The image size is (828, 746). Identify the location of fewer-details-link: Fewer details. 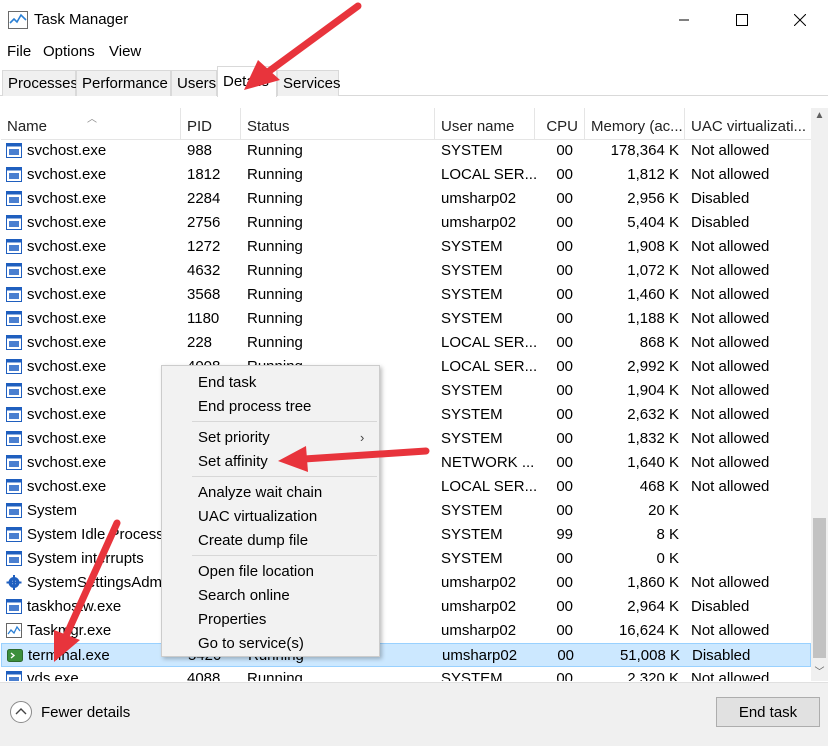
(85, 712).